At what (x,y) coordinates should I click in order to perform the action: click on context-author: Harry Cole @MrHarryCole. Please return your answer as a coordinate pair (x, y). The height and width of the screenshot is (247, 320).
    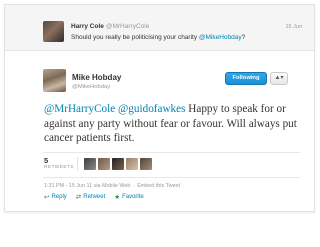
    Looking at the image, I should click on (110, 26).